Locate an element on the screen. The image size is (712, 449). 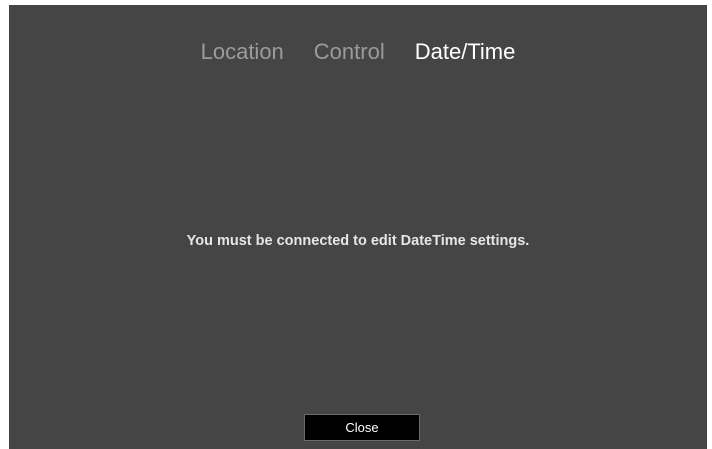
tab-control: Control is located at coordinates (349, 52).